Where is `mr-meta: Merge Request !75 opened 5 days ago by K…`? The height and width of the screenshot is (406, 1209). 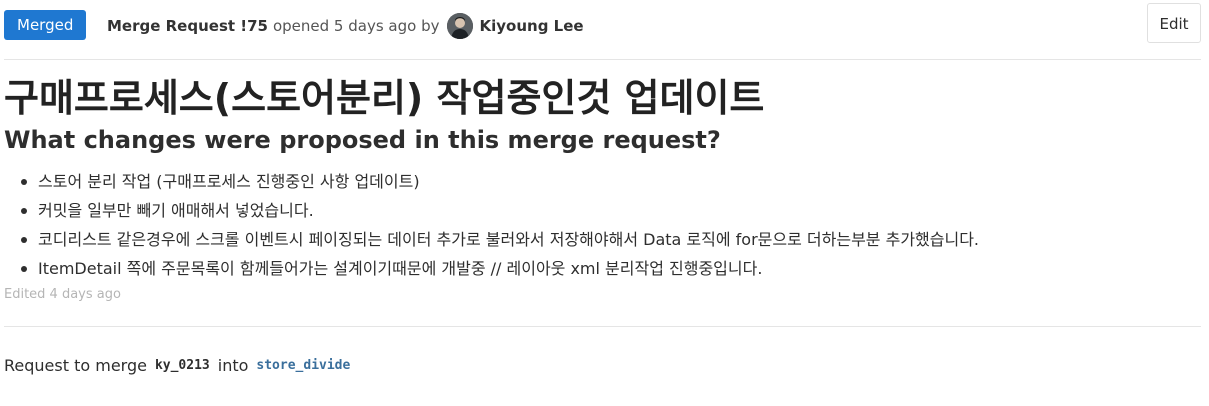 mr-meta: Merge Request !75 opened 5 days ago by K… is located at coordinates (345, 26).